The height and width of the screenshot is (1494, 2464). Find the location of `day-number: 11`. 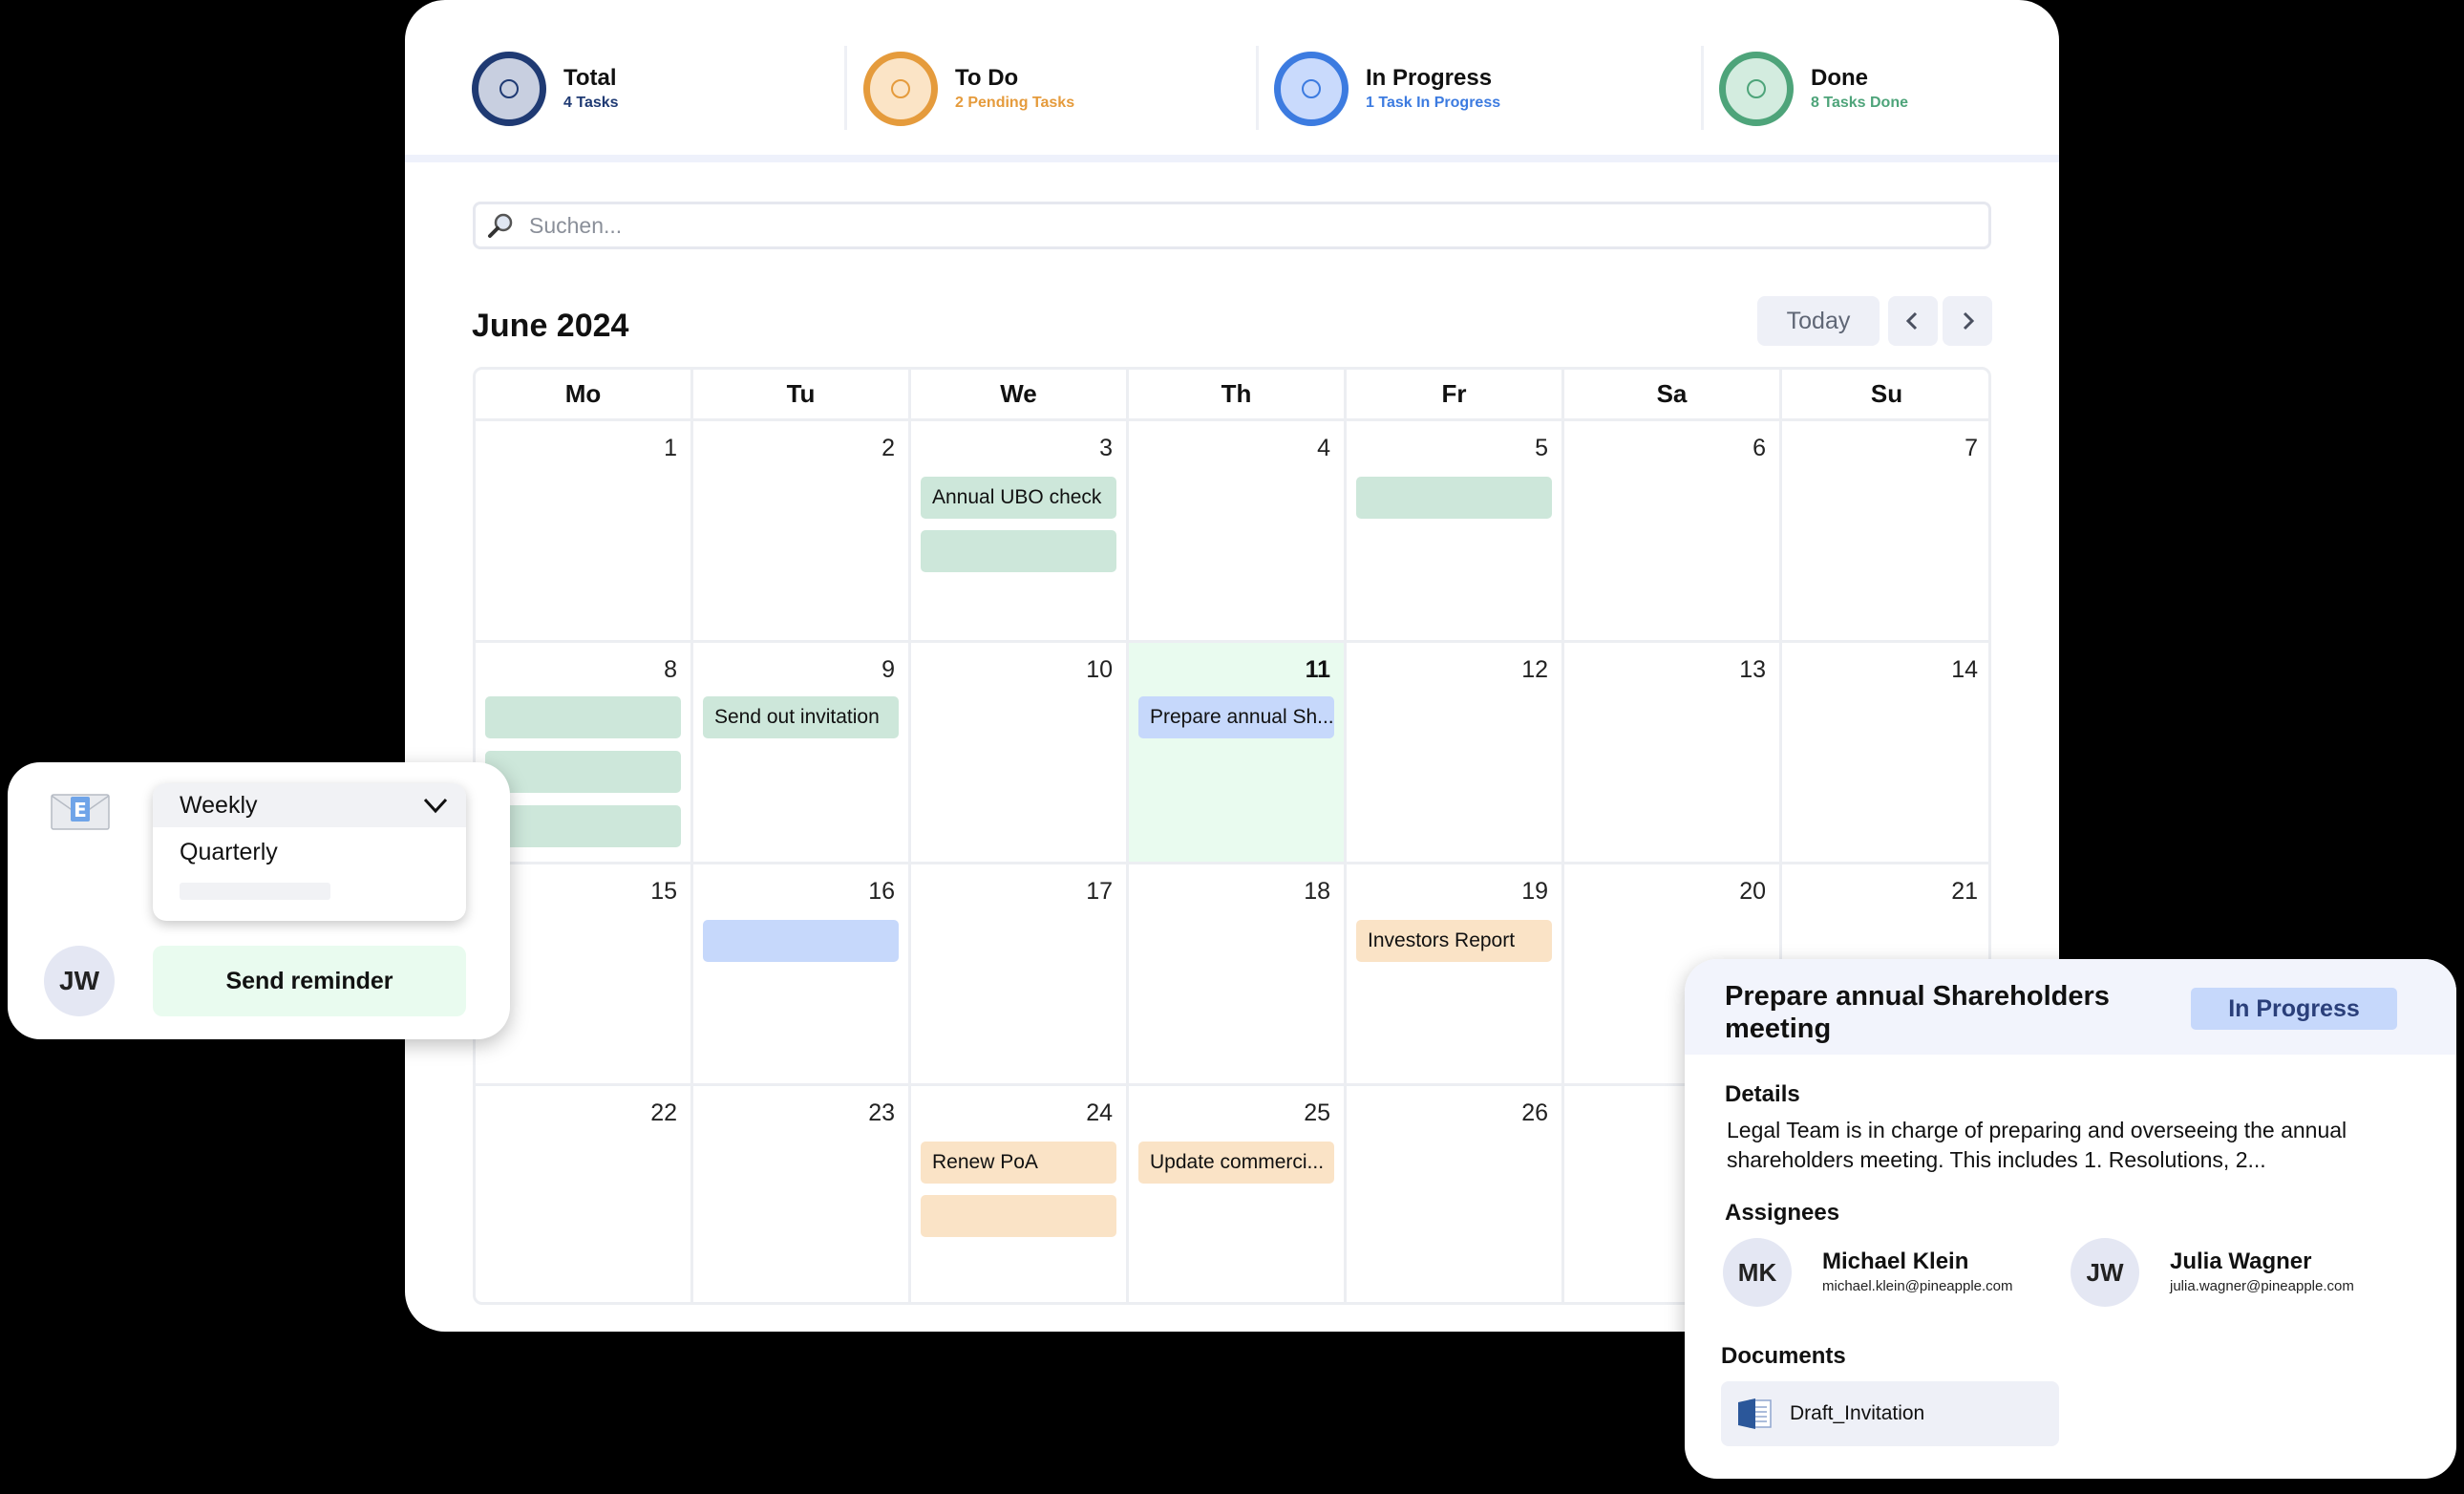

day-number: 11 is located at coordinates (1317, 669).